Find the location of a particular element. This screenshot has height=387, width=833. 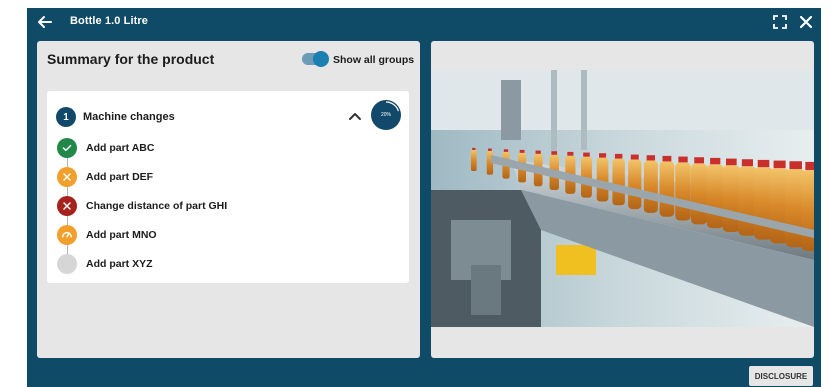

toggle-knob is located at coordinates (321, 59).